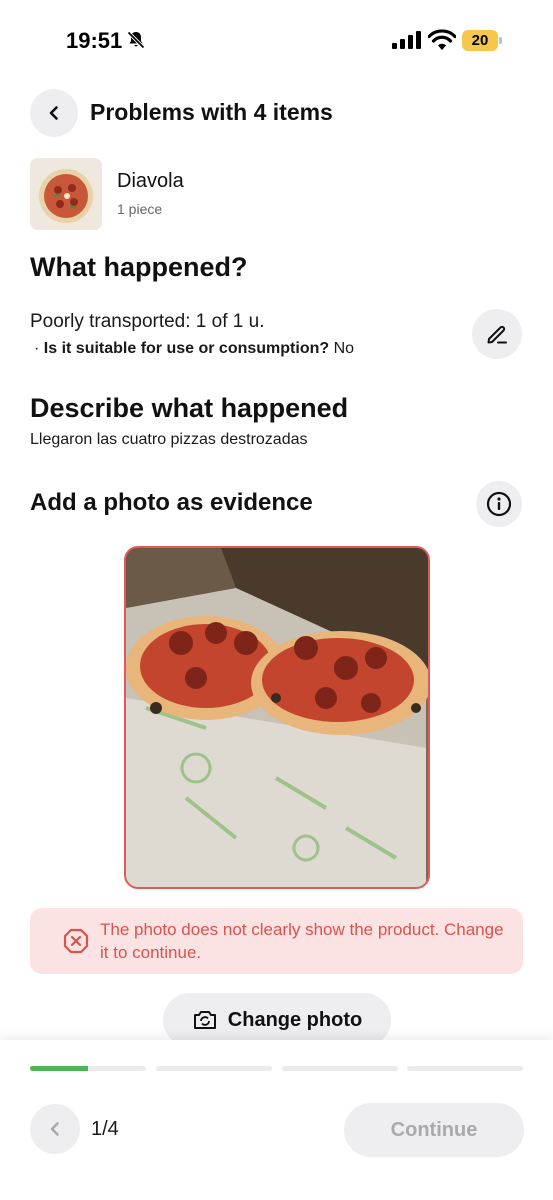 This screenshot has width=553, height=1200. What do you see at coordinates (295, 1019) in the screenshot?
I see `change-photo-label: Change photo` at bounding box center [295, 1019].